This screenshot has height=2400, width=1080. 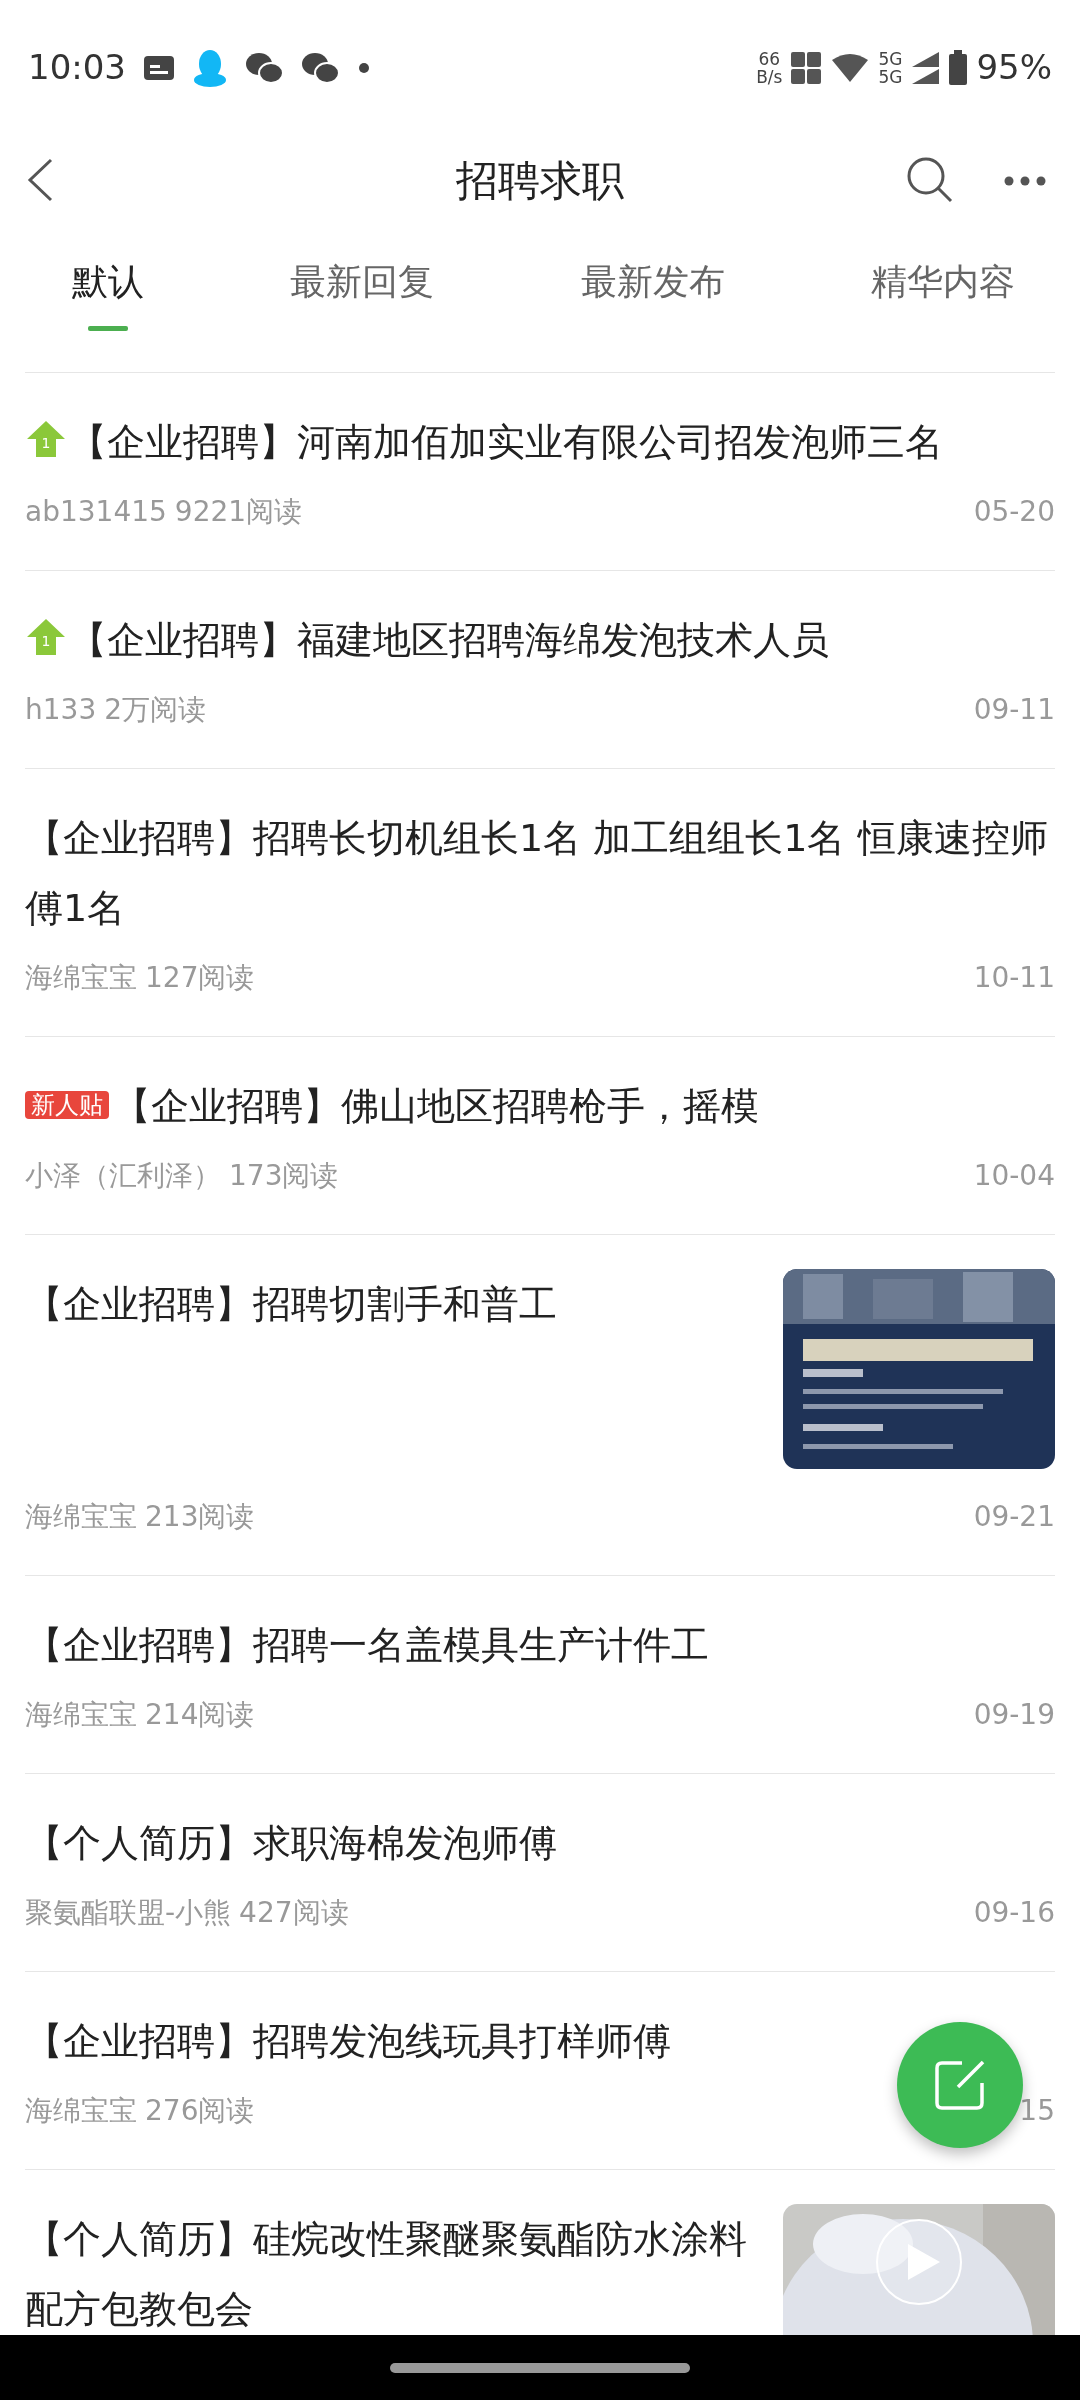 I want to click on author-name: 小泽（汇利泽）, so click(x=123, y=1176).